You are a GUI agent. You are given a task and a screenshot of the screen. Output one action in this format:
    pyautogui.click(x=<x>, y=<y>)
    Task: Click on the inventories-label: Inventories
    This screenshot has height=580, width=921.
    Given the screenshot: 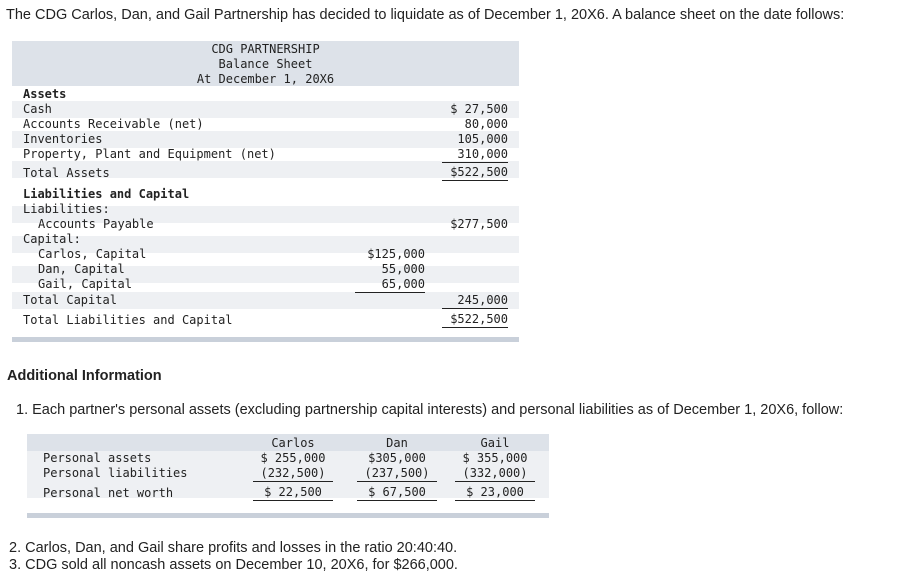 What is the action you would take?
    pyautogui.click(x=63, y=139)
    